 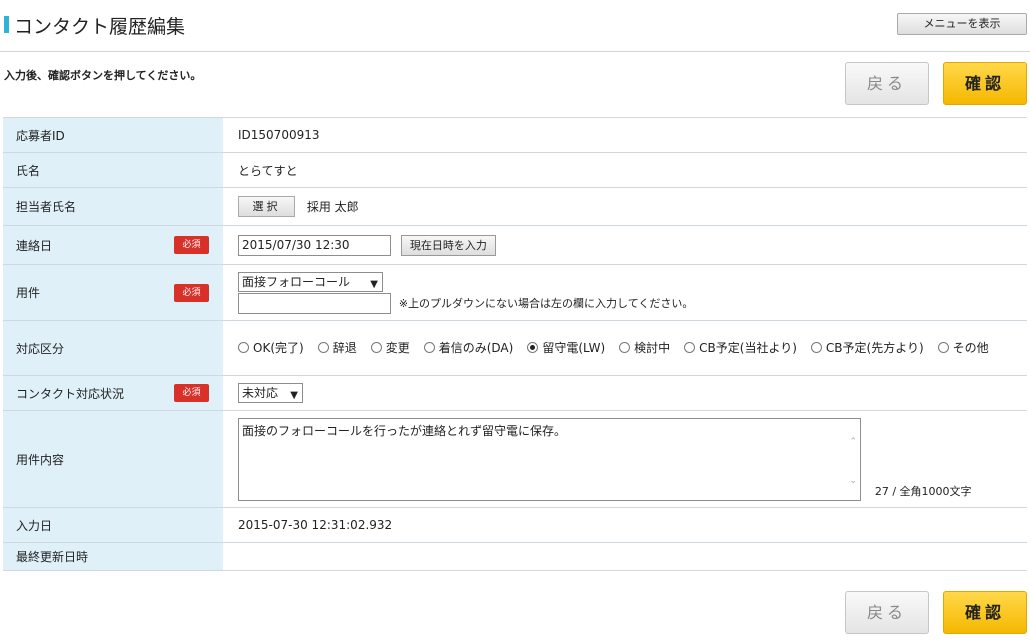 I want to click on subject-select-value: 面接フォローコール, so click(x=296, y=281).